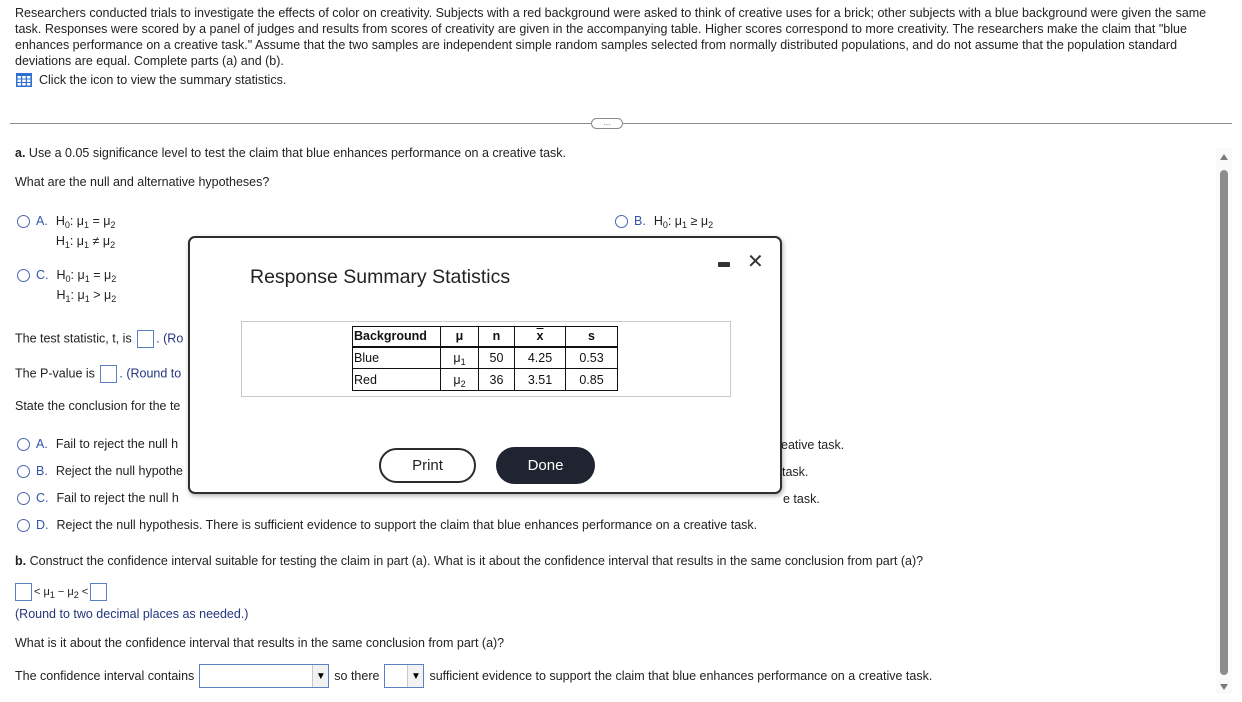 The height and width of the screenshot is (702, 1242). What do you see at coordinates (132, 614) in the screenshot?
I see `round-note: (Round to two decimal places as needed.)` at bounding box center [132, 614].